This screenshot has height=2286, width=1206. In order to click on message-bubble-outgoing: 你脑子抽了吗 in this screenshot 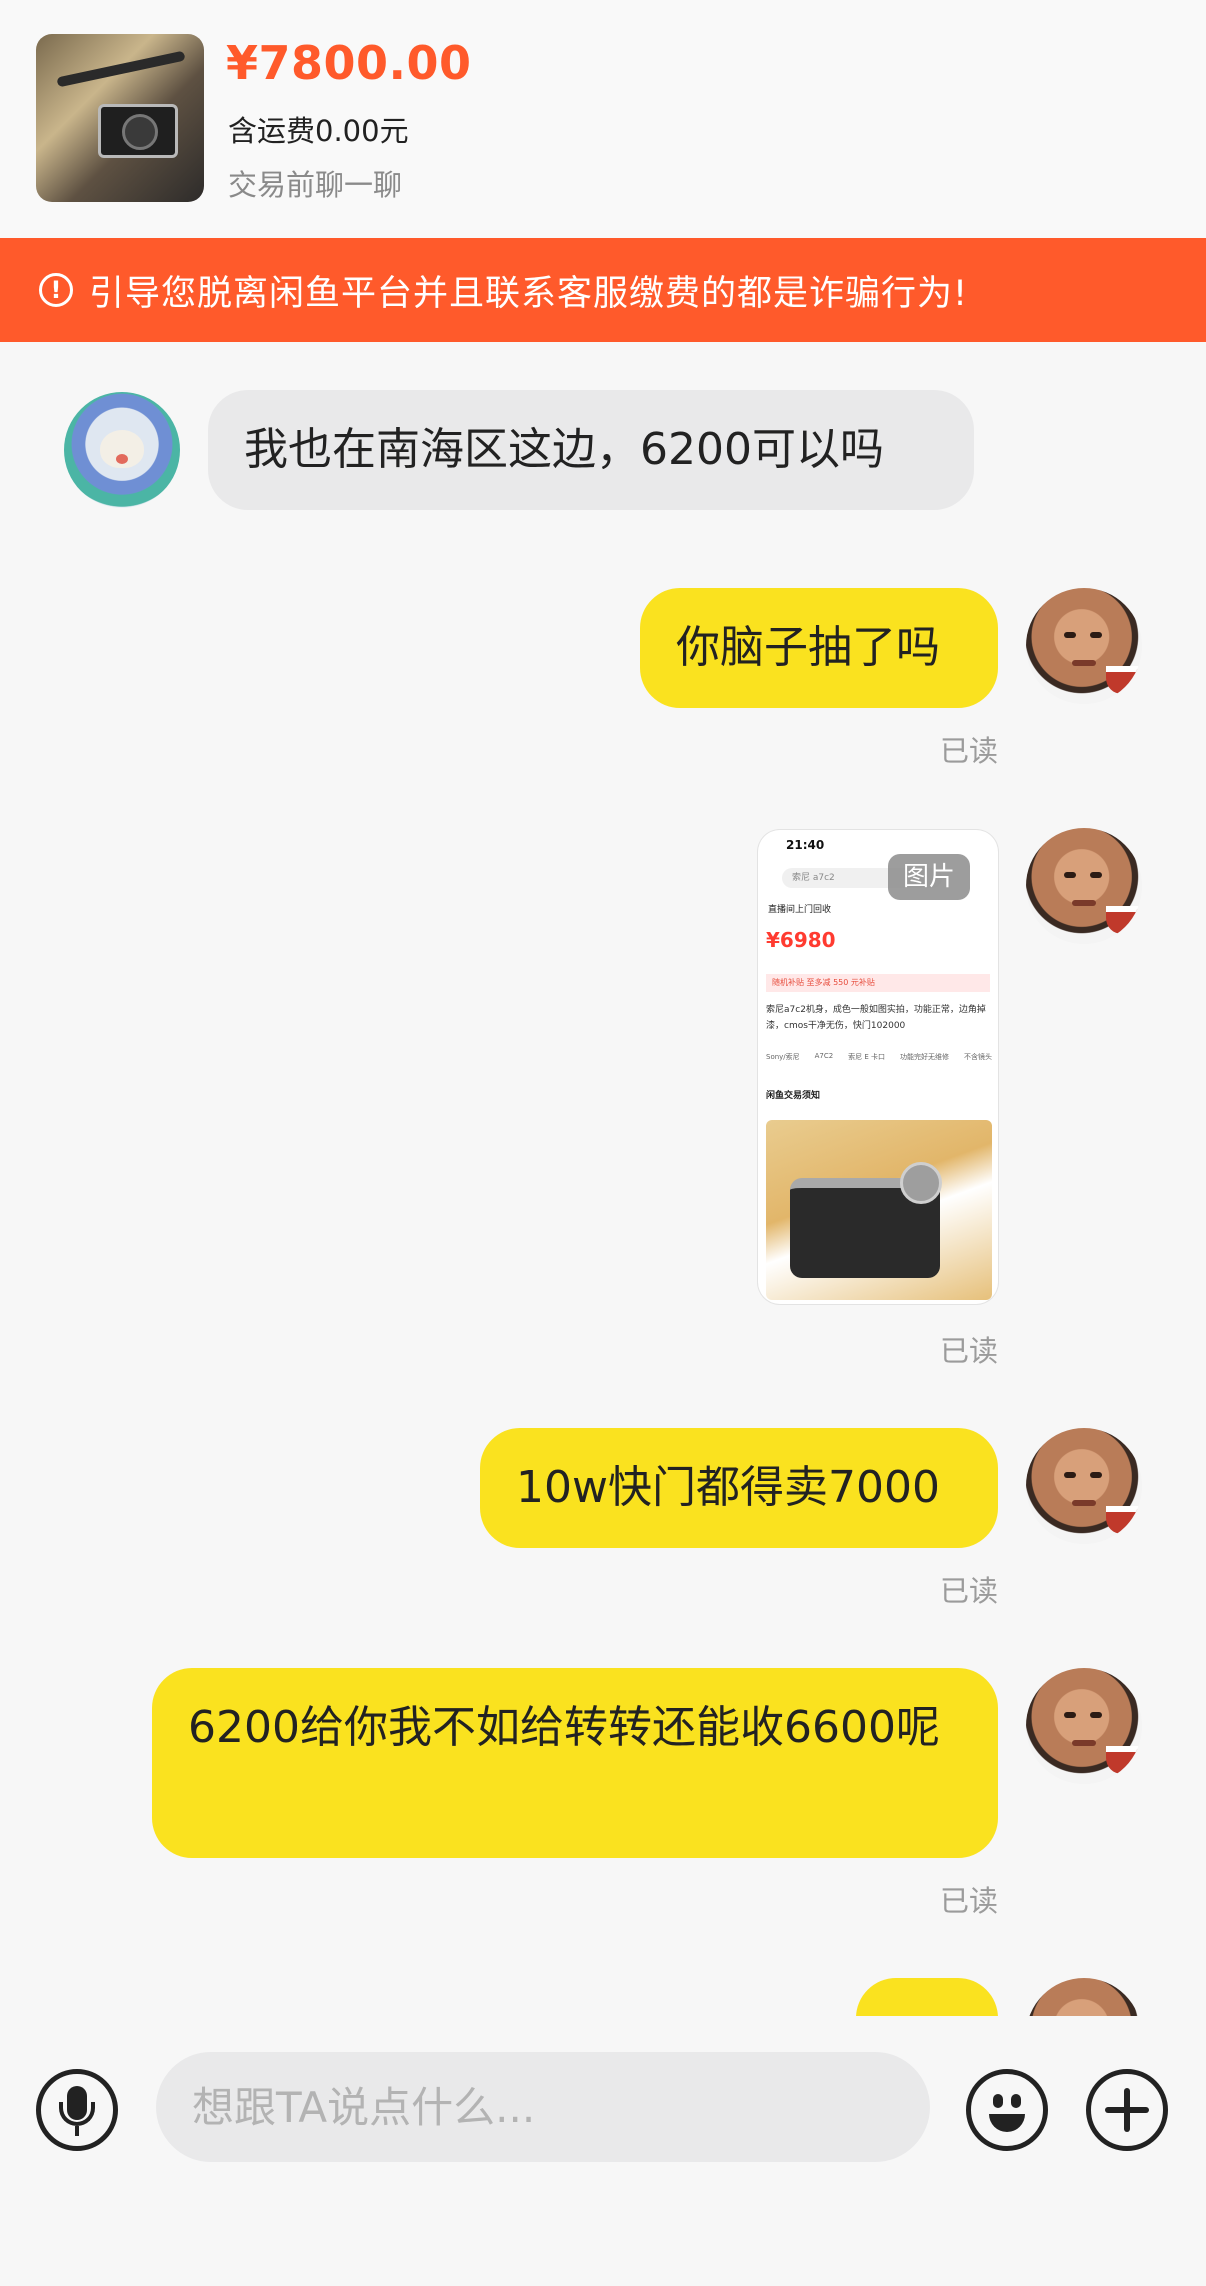, I will do `click(819, 648)`.